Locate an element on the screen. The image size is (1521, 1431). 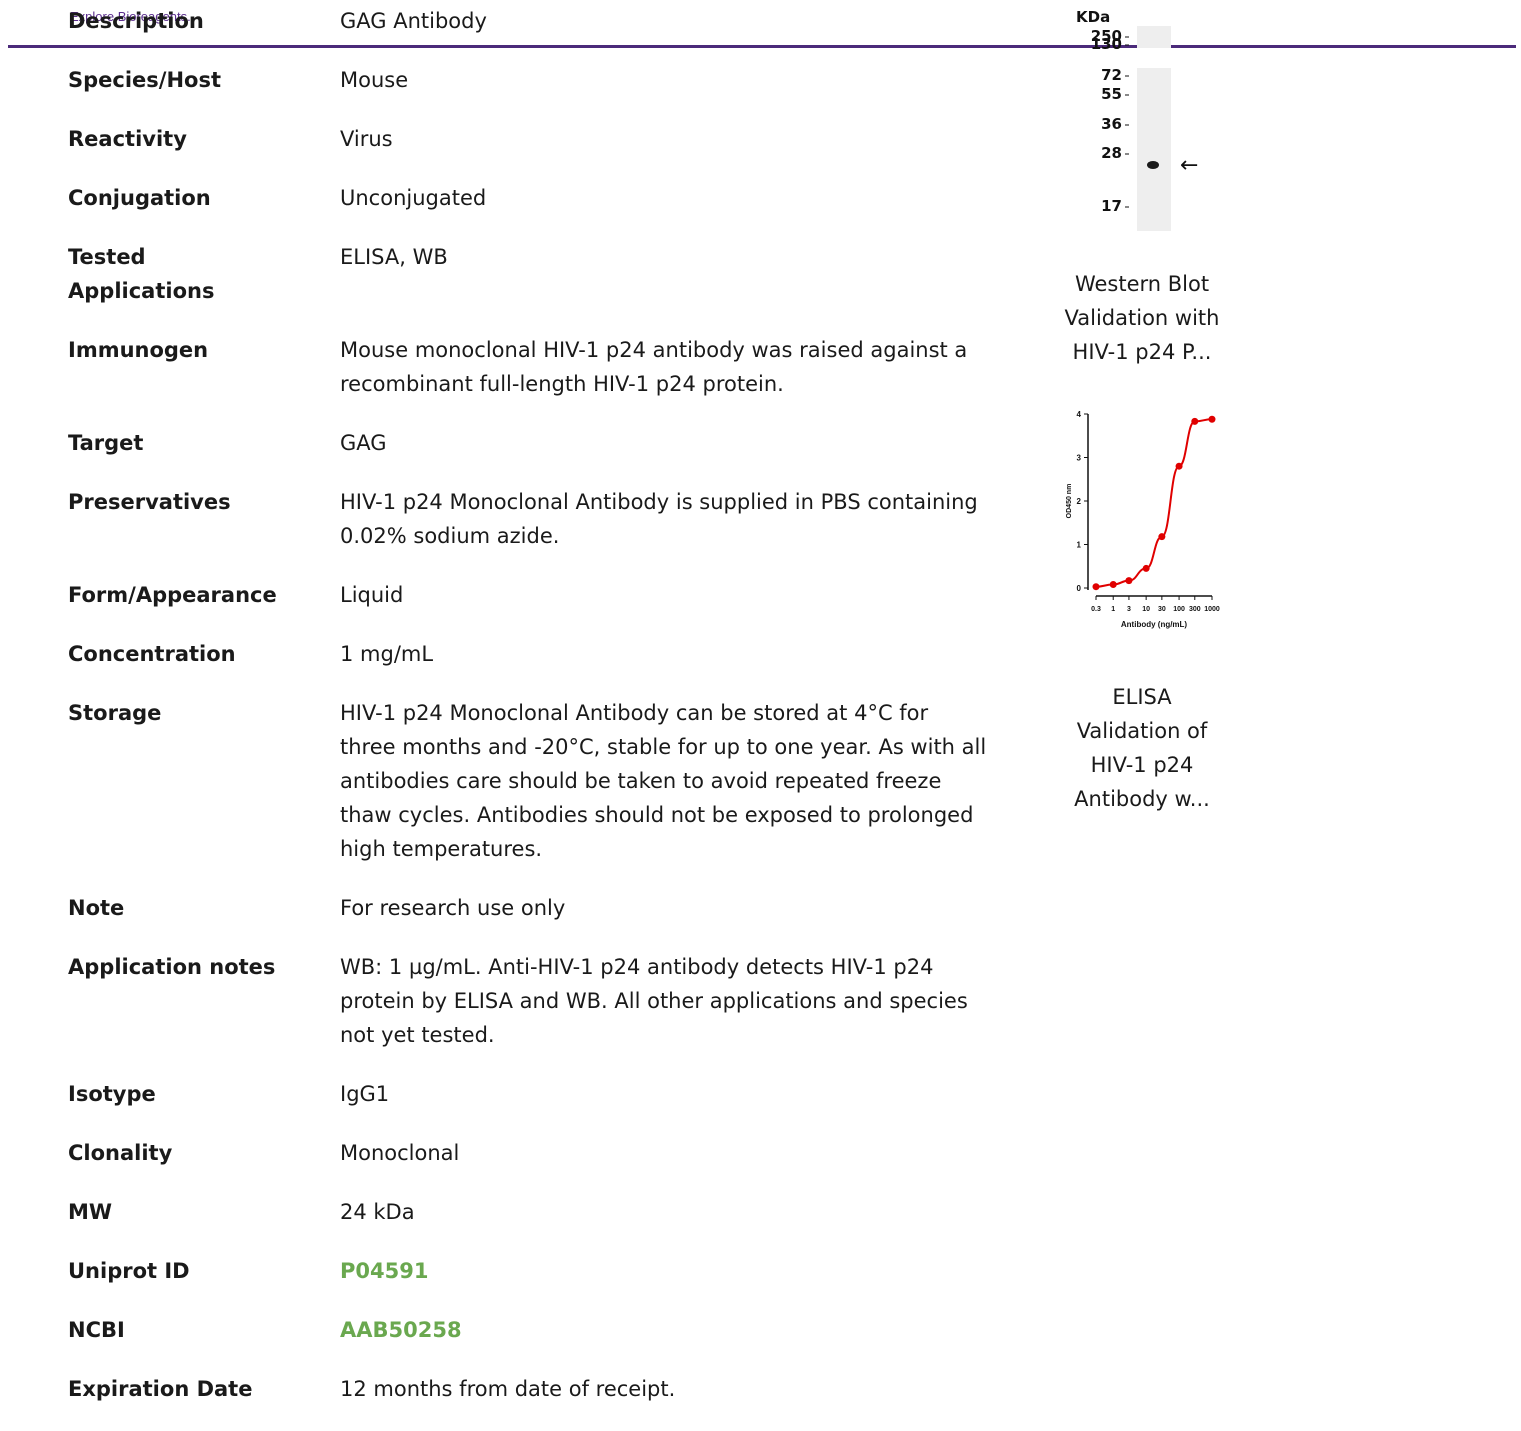
blot-band is located at coordinates (1153, 165).